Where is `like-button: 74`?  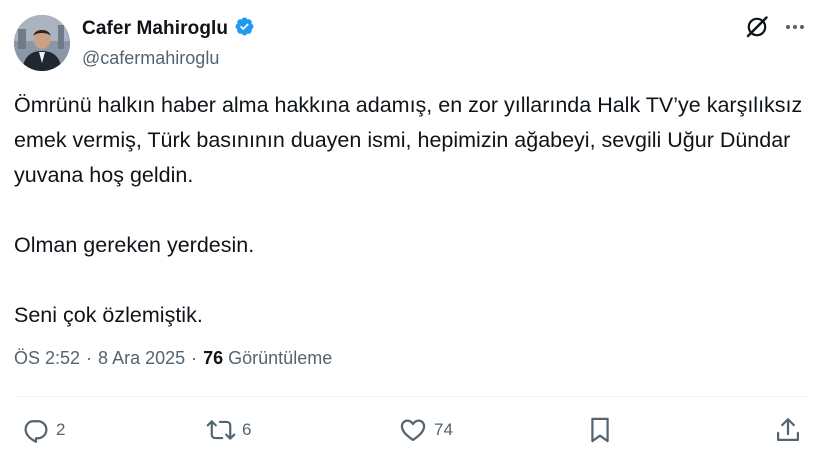 like-button: 74 is located at coordinates (425, 430).